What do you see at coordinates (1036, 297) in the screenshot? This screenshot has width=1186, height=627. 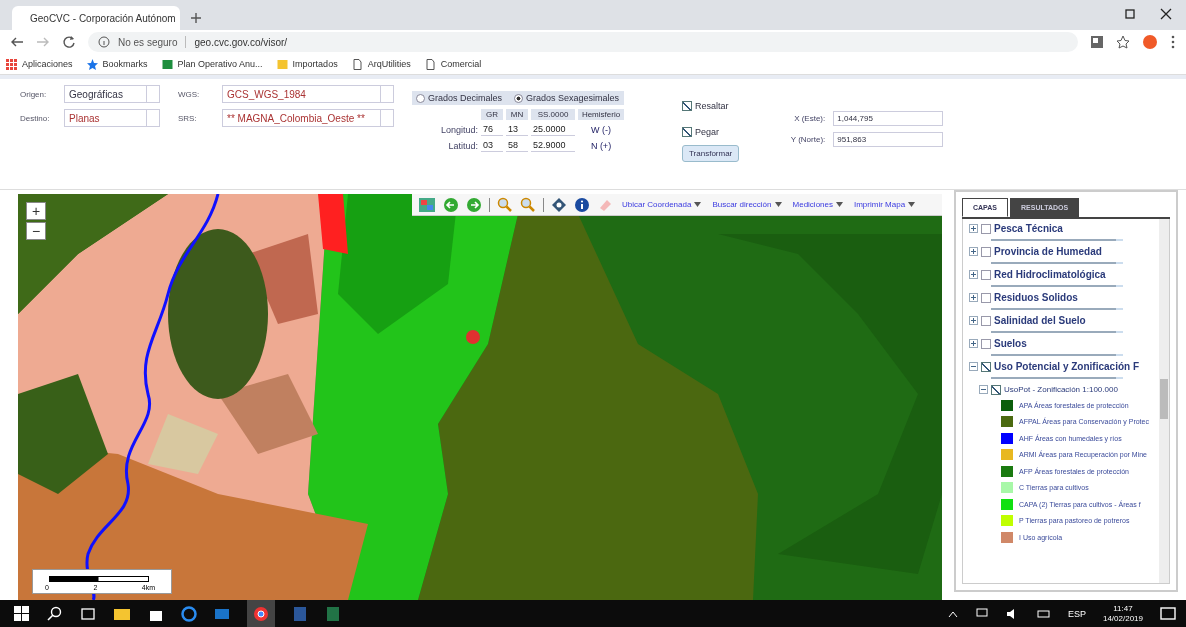 I see `layer-name: Residuos Solidos` at bounding box center [1036, 297].